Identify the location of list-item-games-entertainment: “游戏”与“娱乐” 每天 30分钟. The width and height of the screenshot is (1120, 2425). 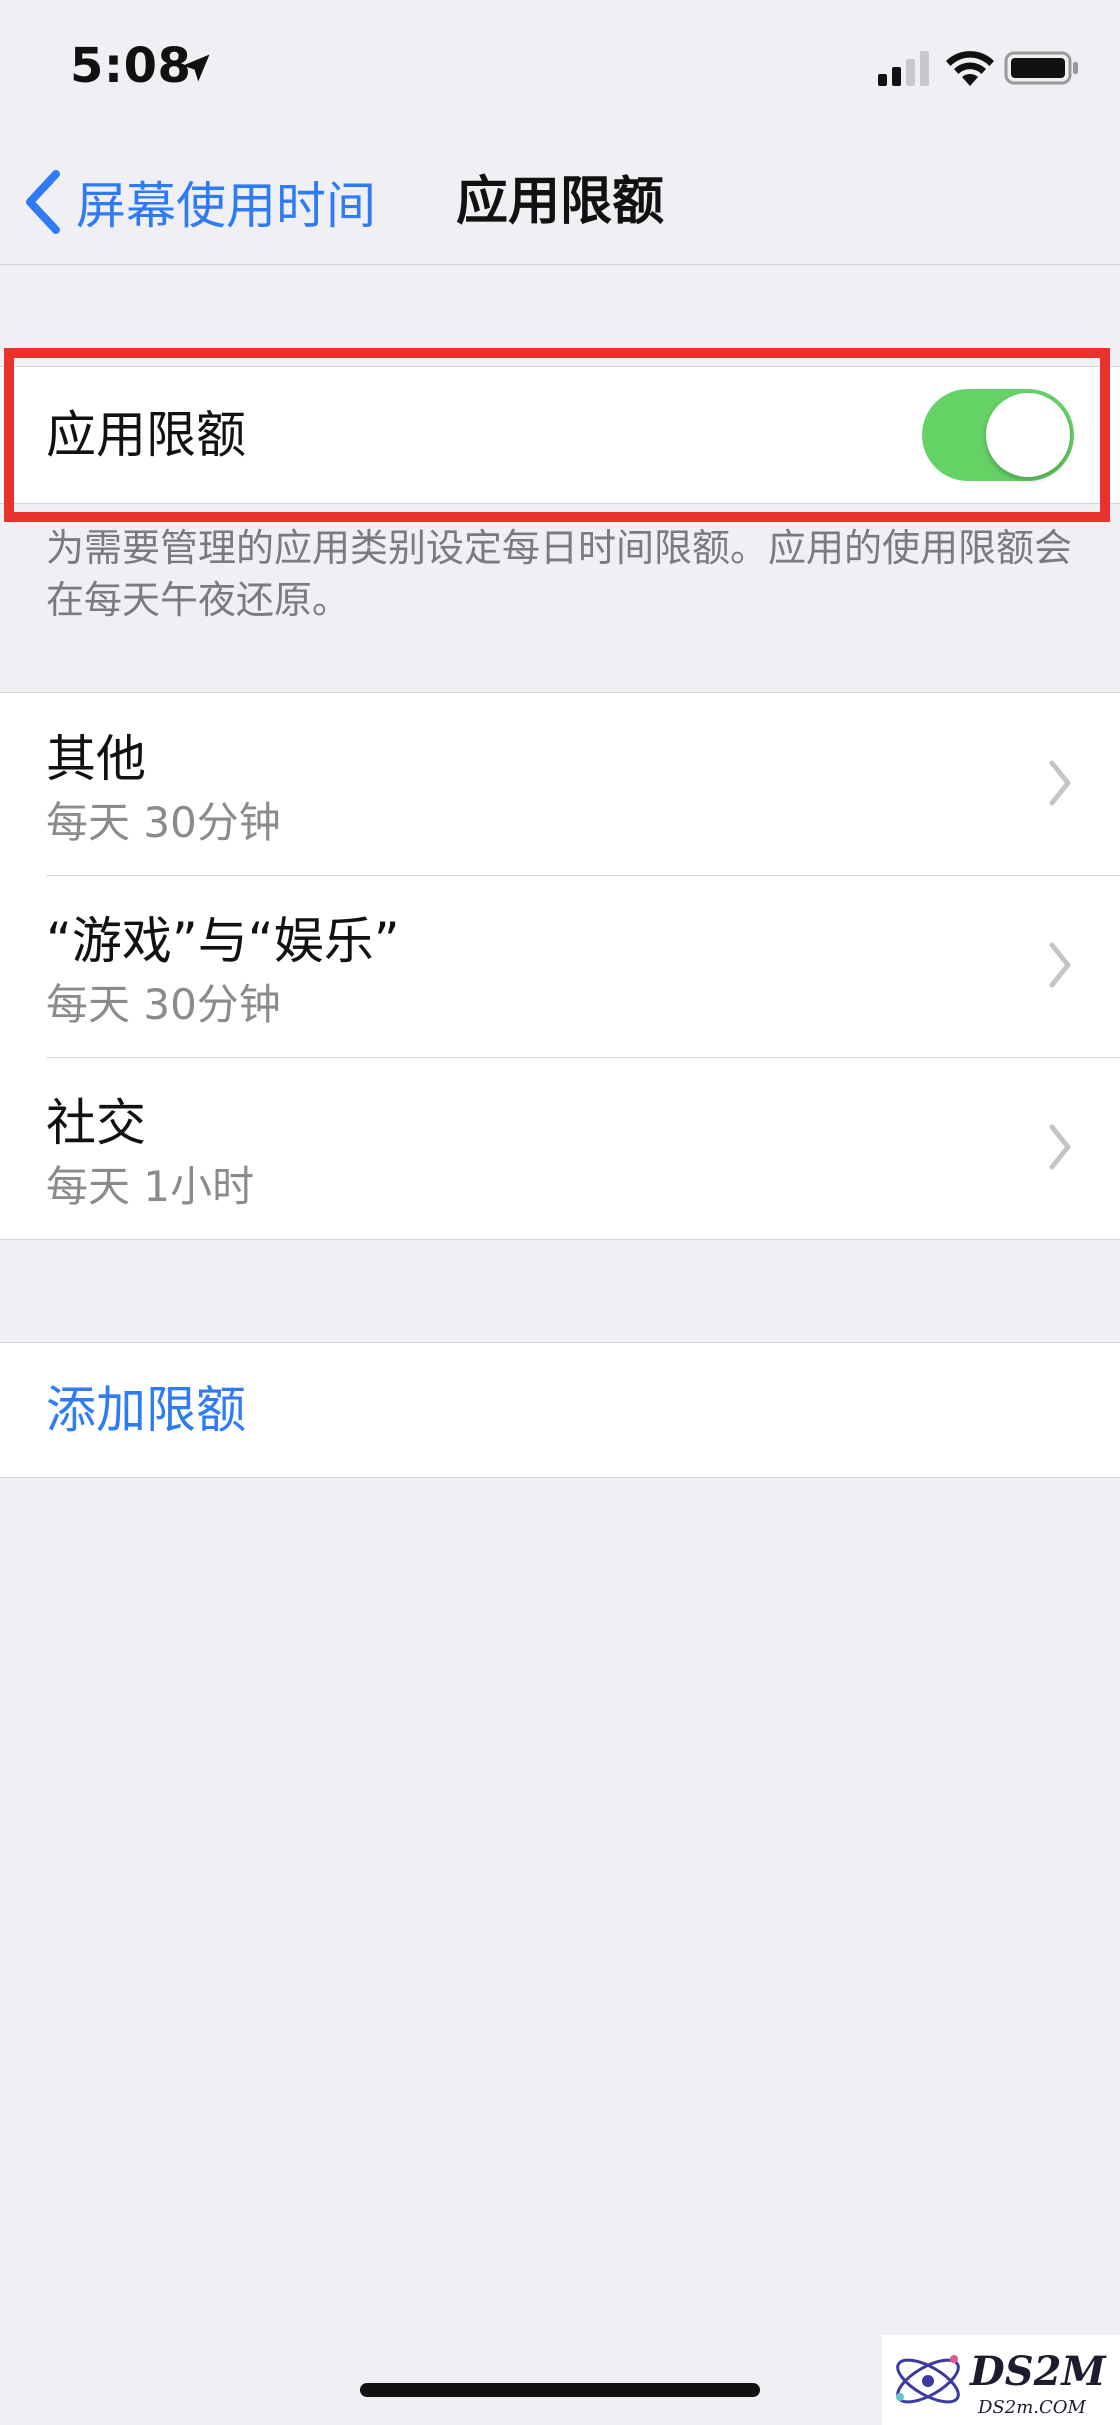
(560, 966).